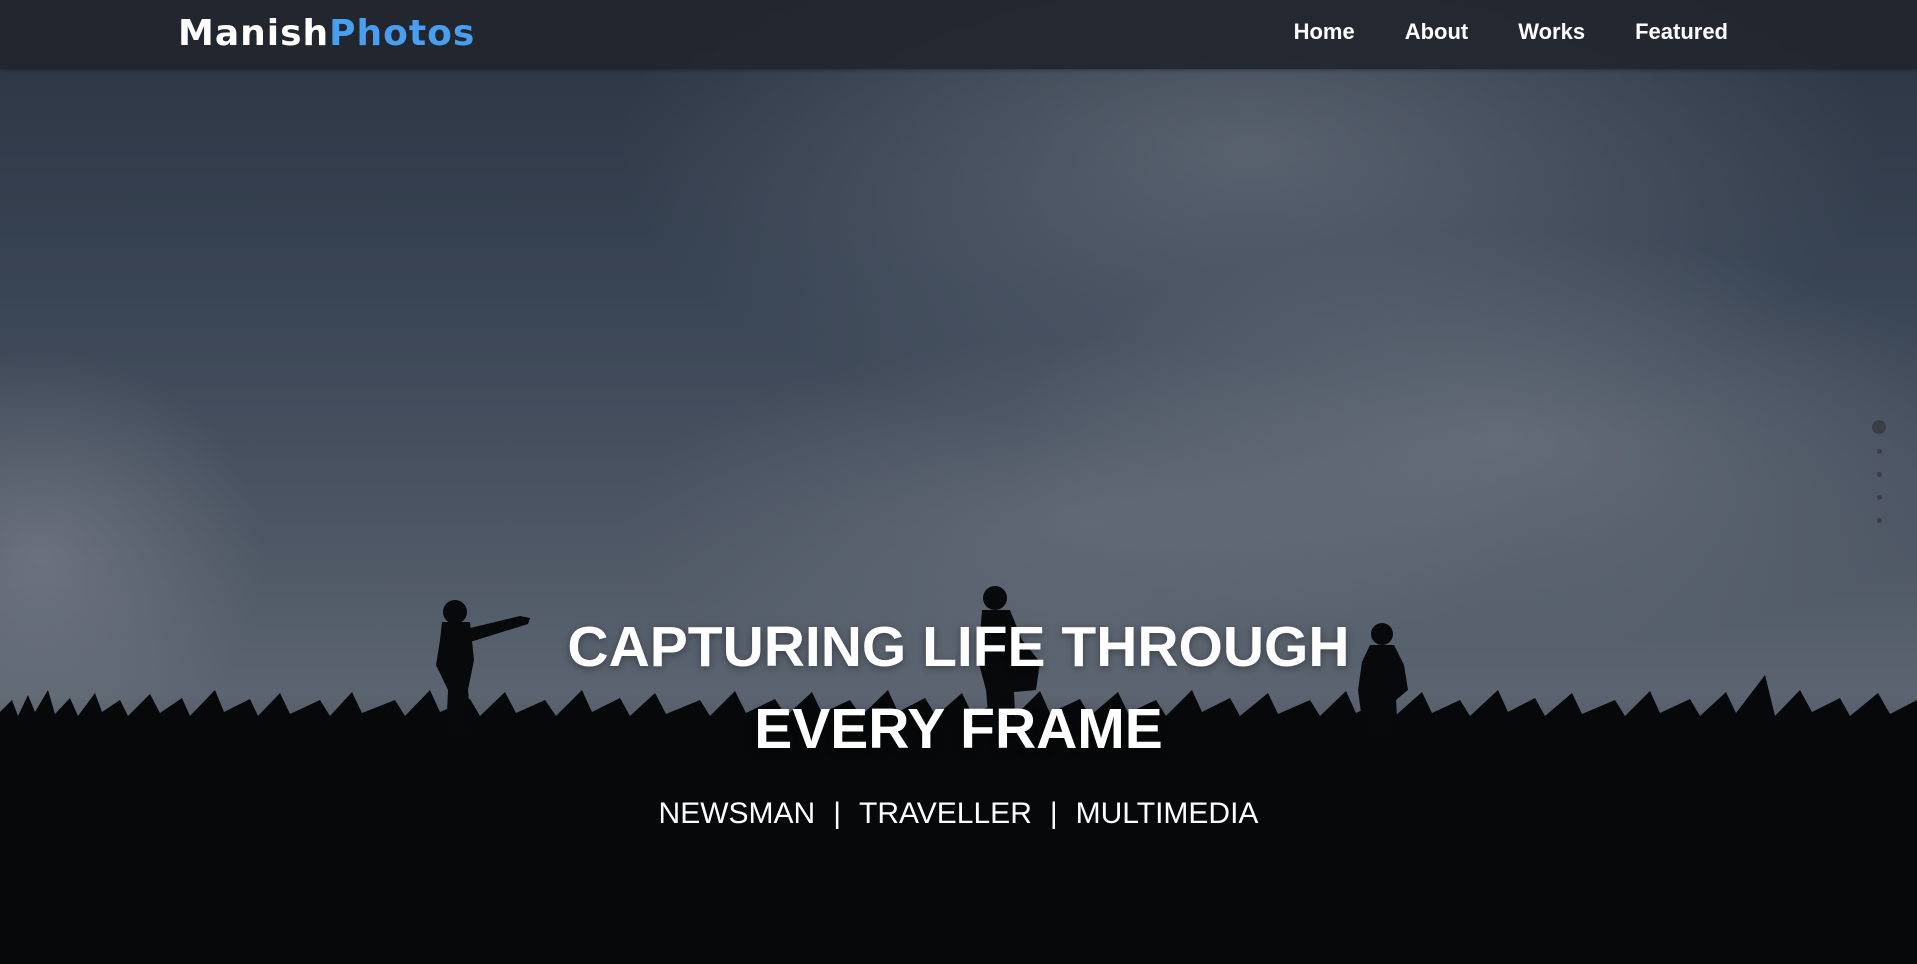 This screenshot has height=964, width=1917. Describe the element at coordinates (1551, 32) in the screenshot. I see `nav-link-works: Works` at that location.